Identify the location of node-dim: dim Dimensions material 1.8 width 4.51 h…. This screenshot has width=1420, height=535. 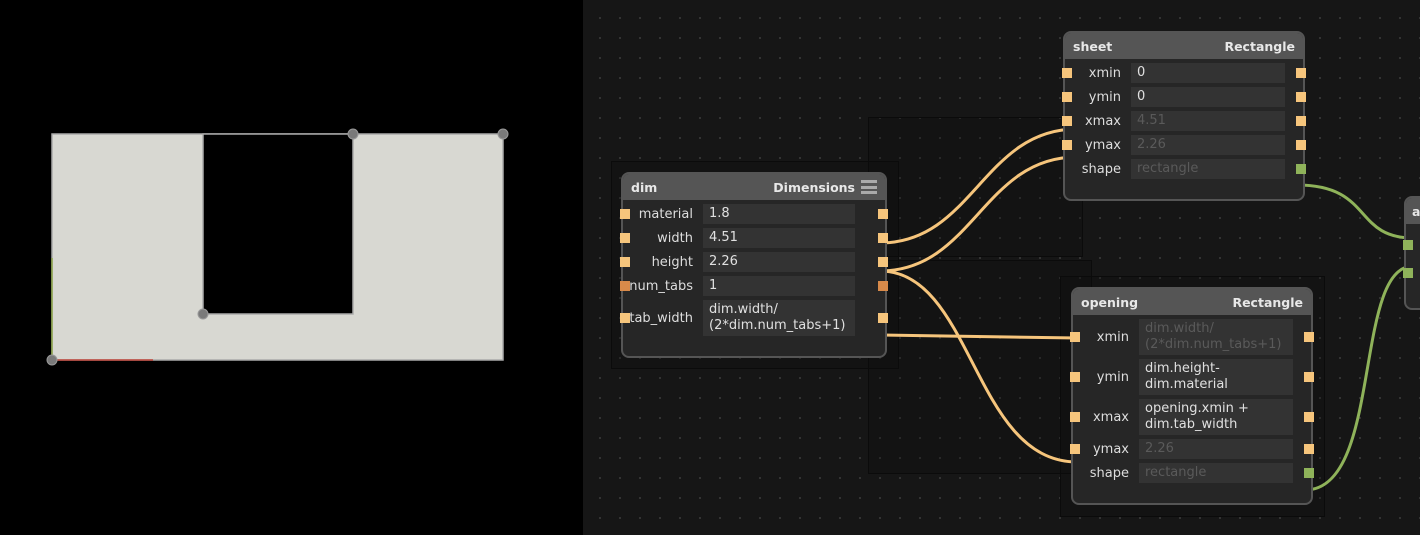
(754, 265).